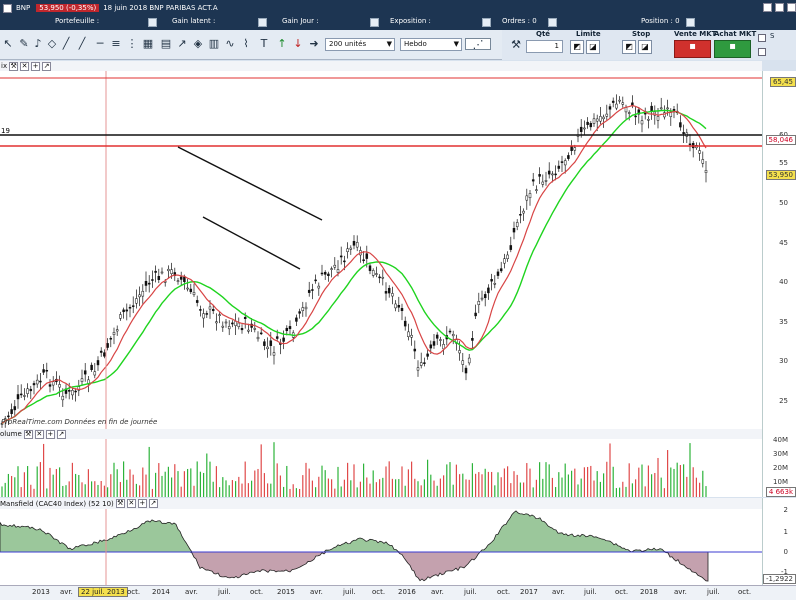  I want to click on buy-market-button: ▪, so click(732, 49).